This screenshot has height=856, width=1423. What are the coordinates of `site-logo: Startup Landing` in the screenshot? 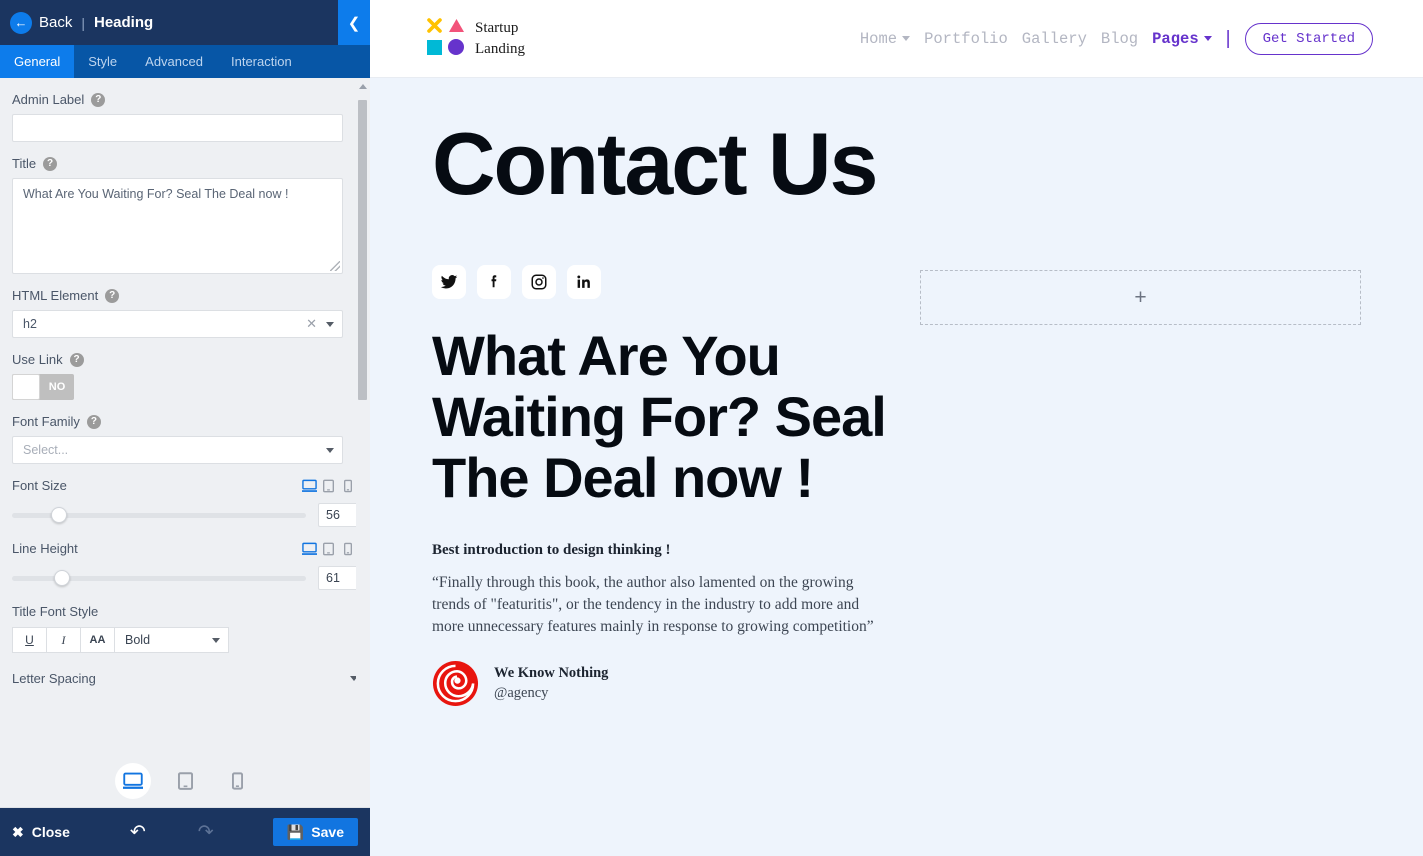 It's located at (475, 38).